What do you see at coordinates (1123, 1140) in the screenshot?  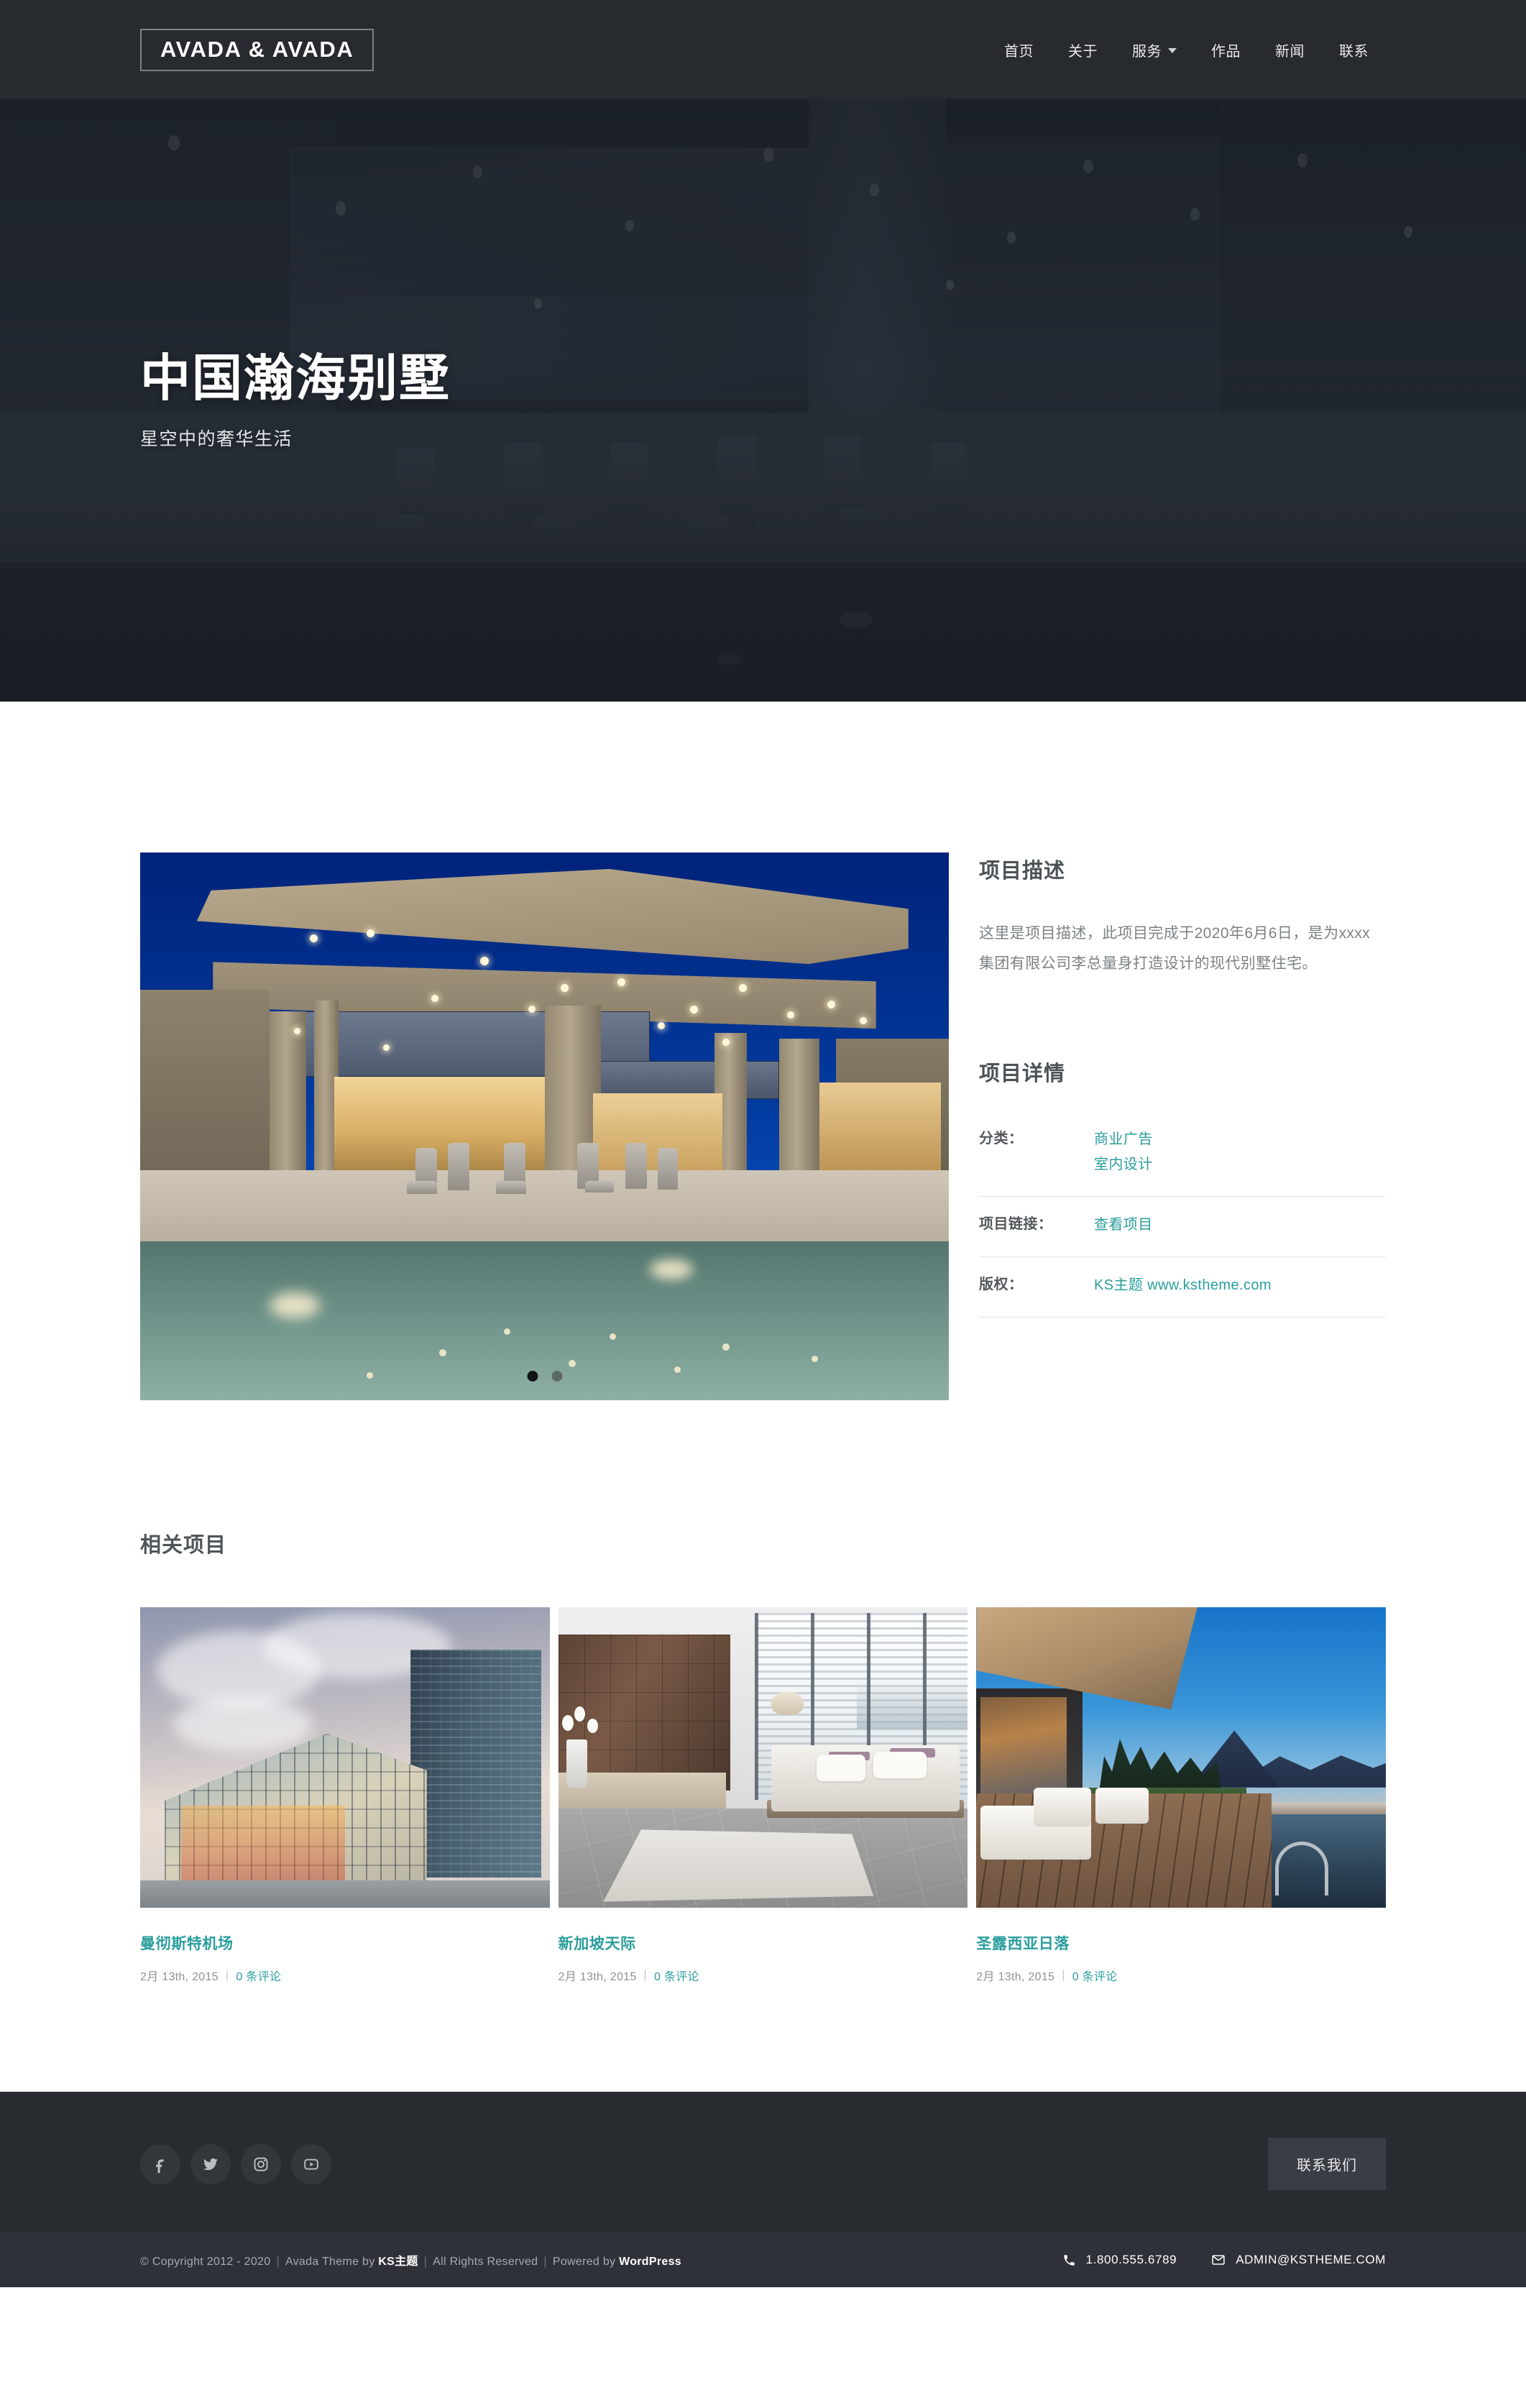 I see `category-link-commercial: 商业广告` at bounding box center [1123, 1140].